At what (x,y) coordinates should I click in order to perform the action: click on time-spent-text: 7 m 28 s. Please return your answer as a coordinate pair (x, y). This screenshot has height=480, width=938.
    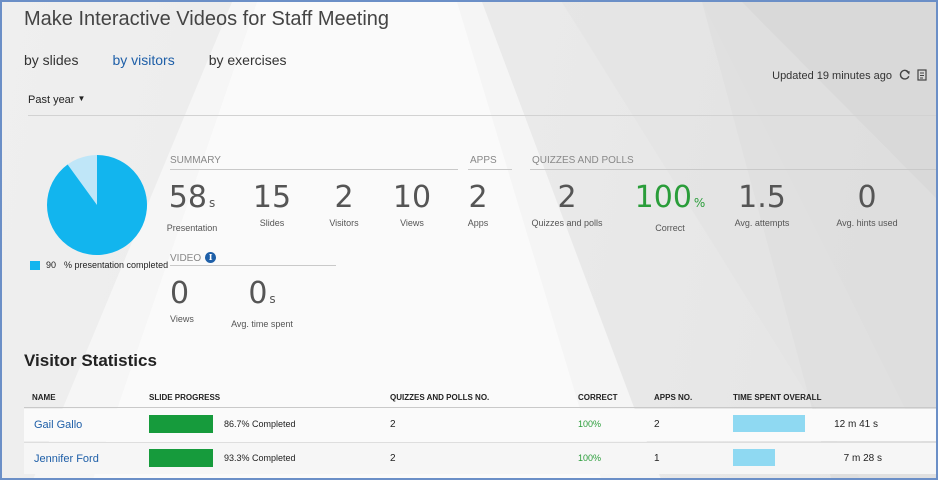
    Looking at the image, I should click on (862, 458).